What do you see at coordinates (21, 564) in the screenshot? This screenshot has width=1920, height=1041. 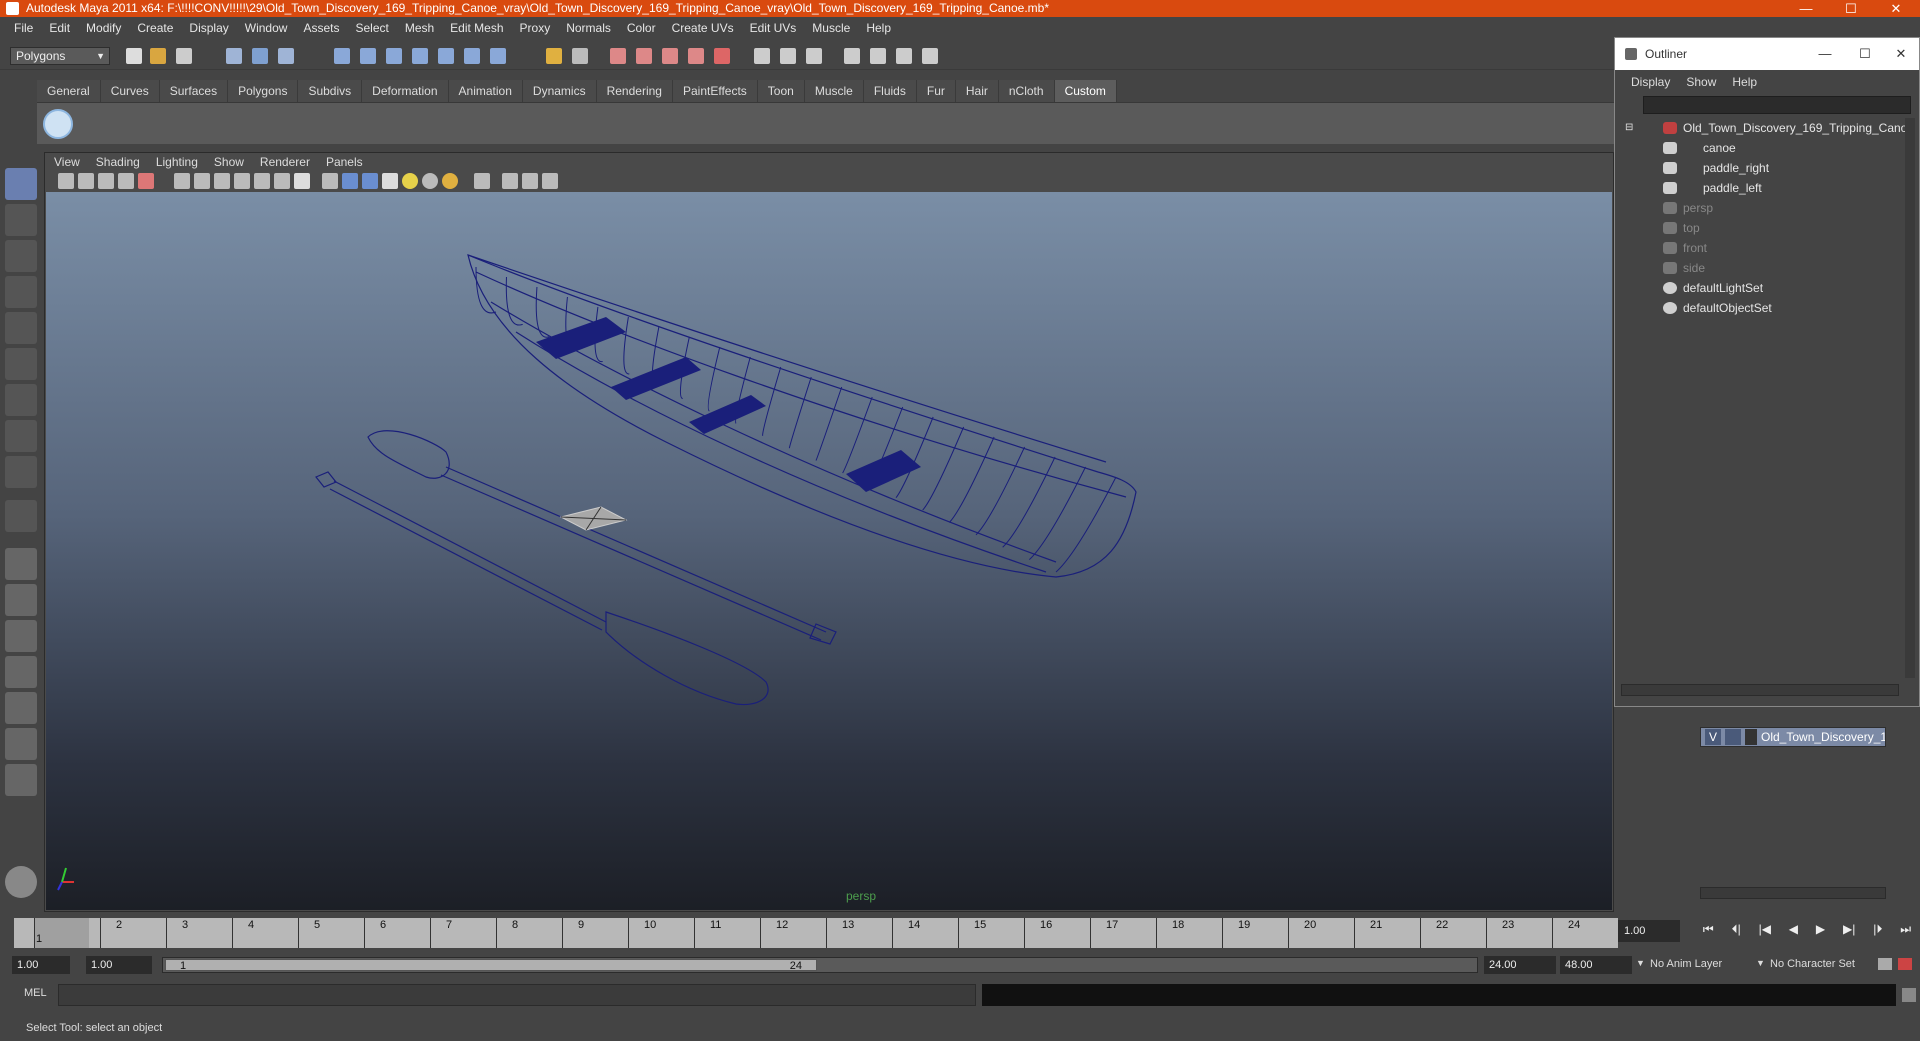 I see `single-perspective-layout-icon` at bounding box center [21, 564].